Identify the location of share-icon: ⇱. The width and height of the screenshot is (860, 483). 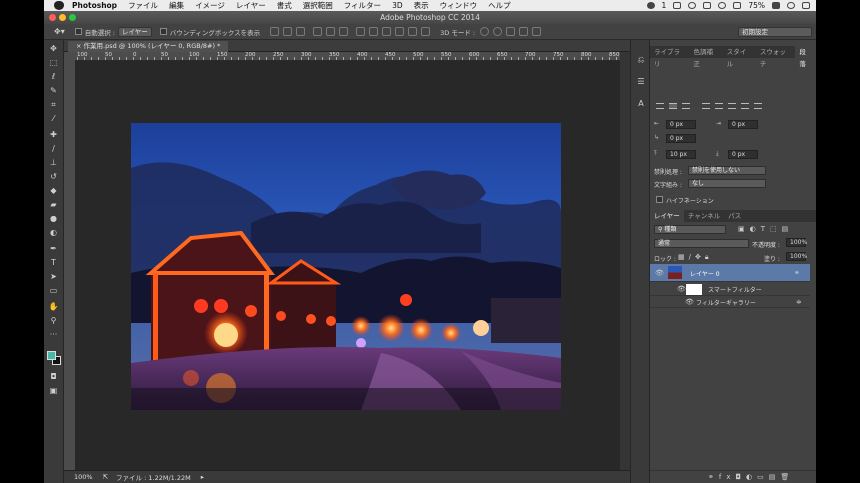
(105, 477).